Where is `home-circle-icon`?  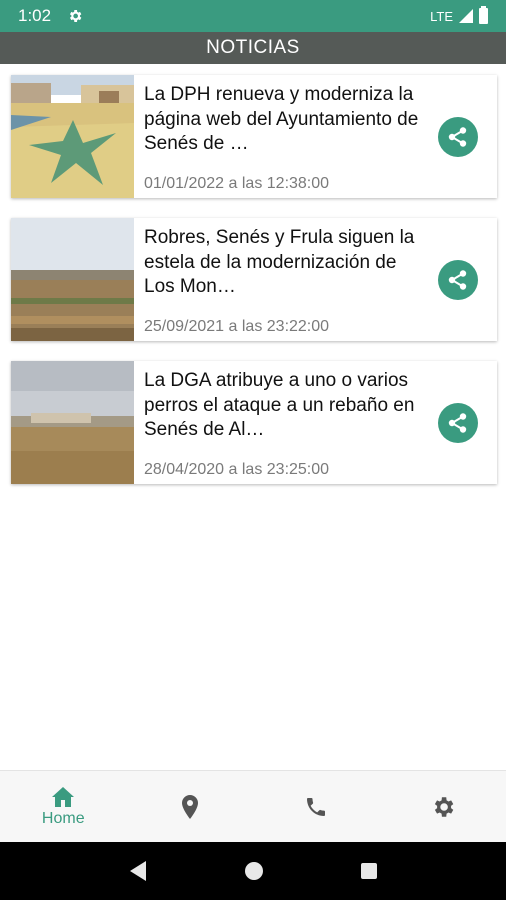
home-circle-icon is located at coordinates (254, 871).